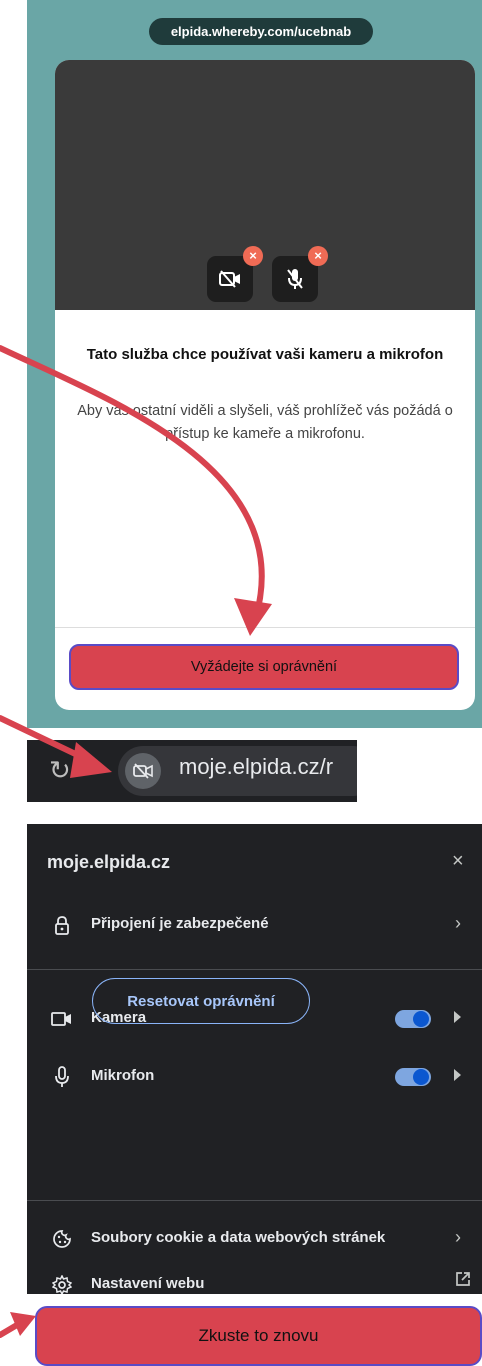 This screenshot has height=1366, width=482. I want to click on site-host: moje.elpida.cz, so click(109, 862).